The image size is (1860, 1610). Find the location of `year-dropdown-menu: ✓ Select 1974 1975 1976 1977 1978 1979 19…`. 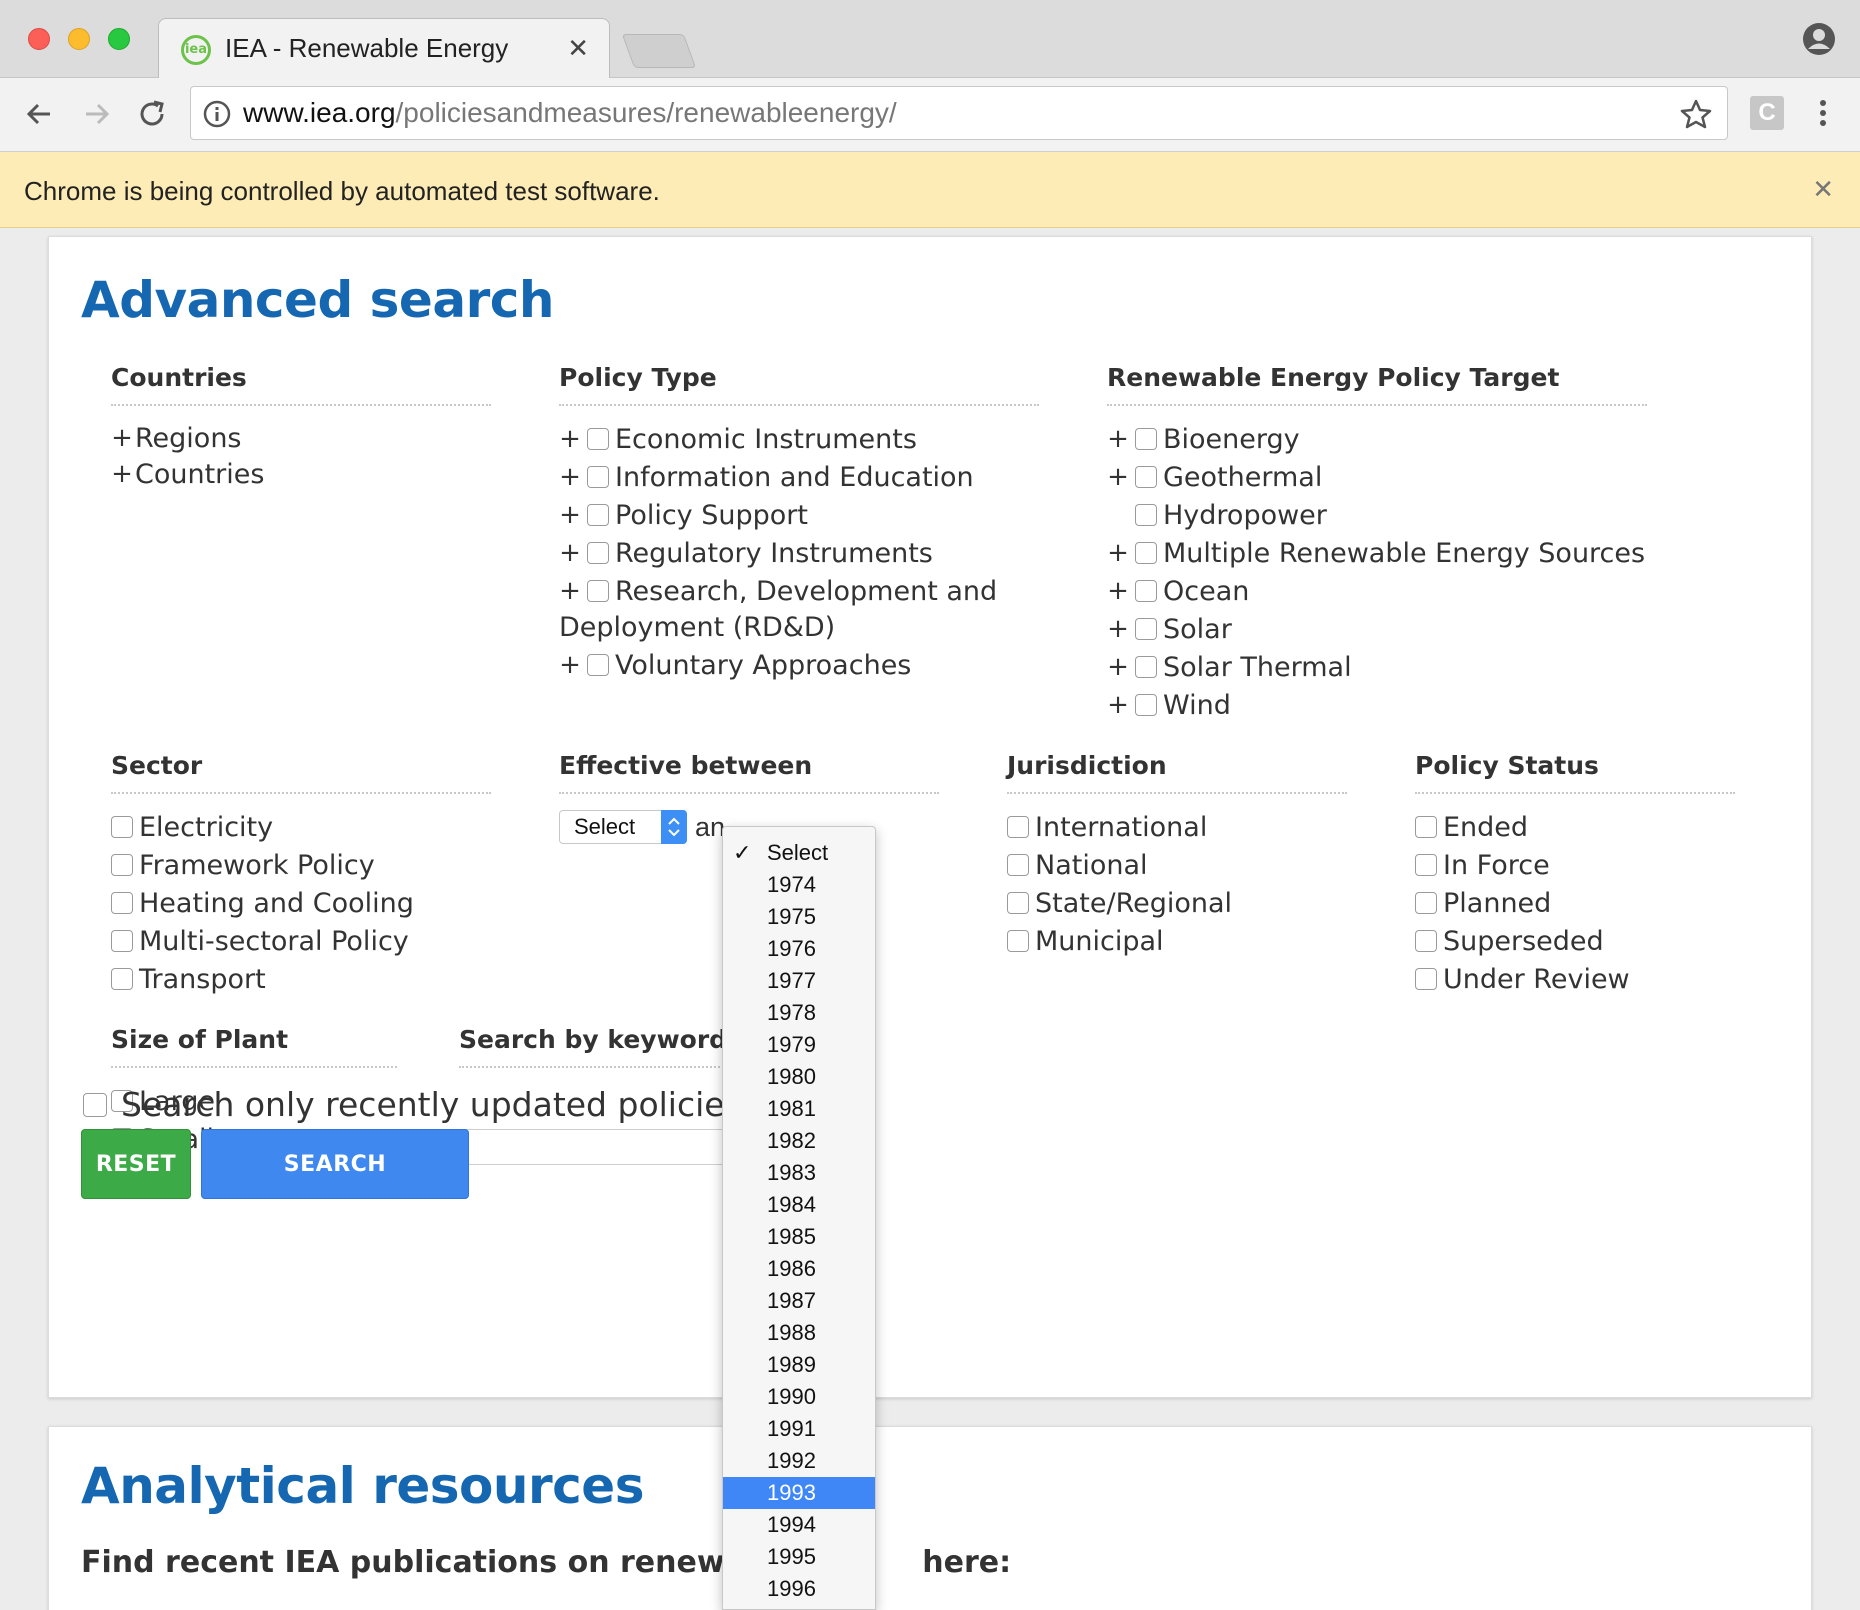

year-dropdown-menu: ✓ Select 1974 1975 1976 1977 1978 1979 19… is located at coordinates (799, 1218).